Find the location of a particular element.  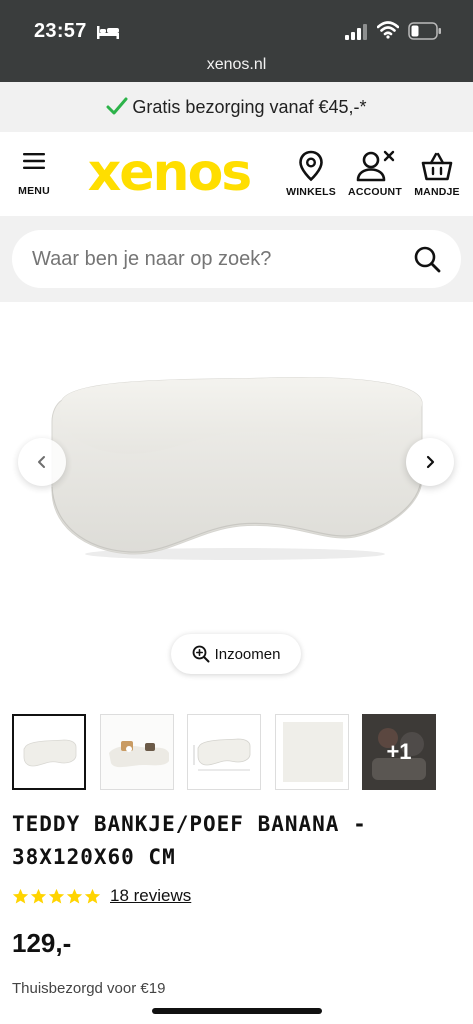

account-label: ACCOUNT is located at coordinates (375, 192).